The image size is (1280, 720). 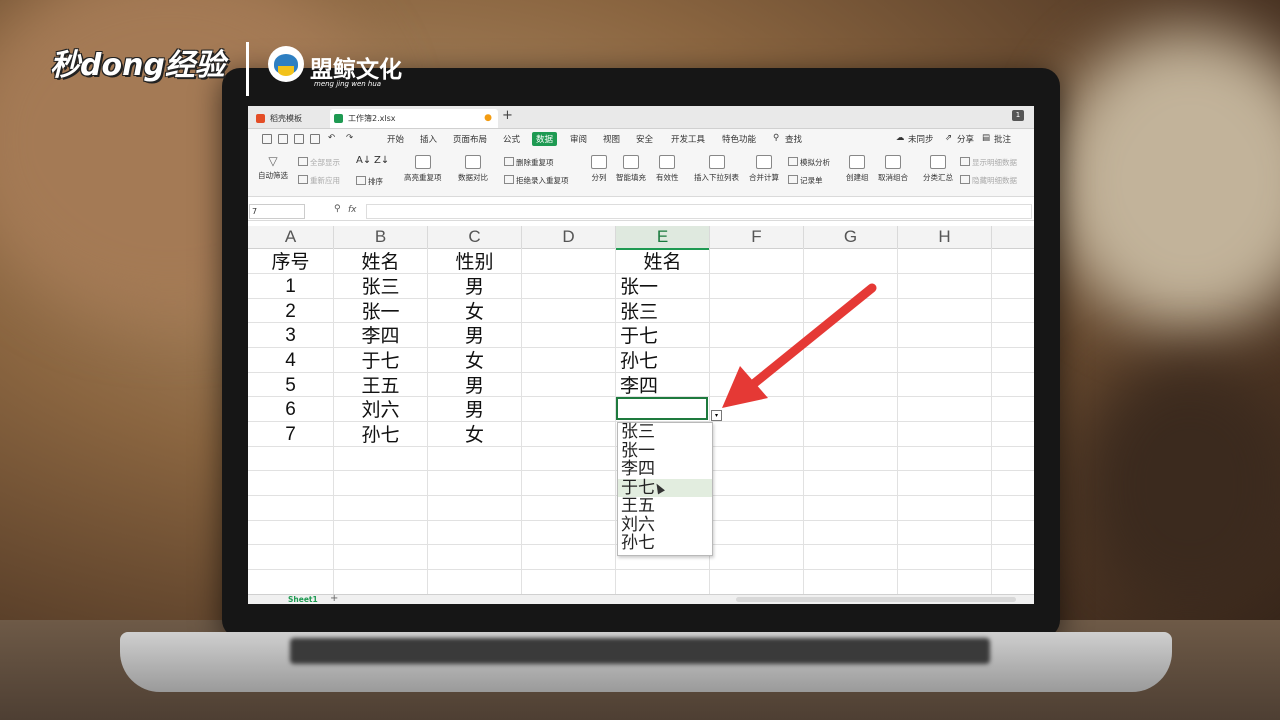 What do you see at coordinates (665, 487) in the screenshot?
I see `dropdown-option-highlighted: 于七` at bounding box center [665, 487].